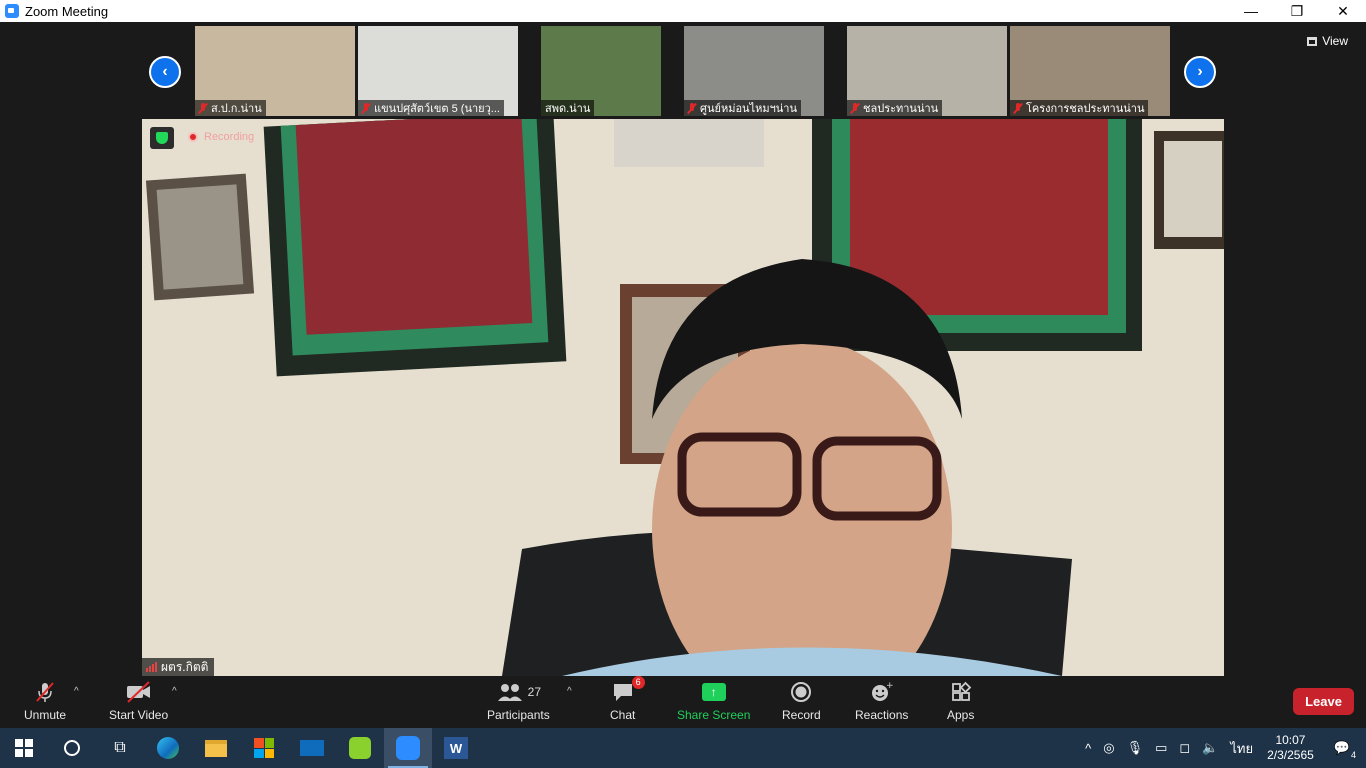 This screenshot has width=1366, height=768. Describe the element at coordinates (1290, 740) in the screenshot. I see `clock-time: 10:07` at that location.